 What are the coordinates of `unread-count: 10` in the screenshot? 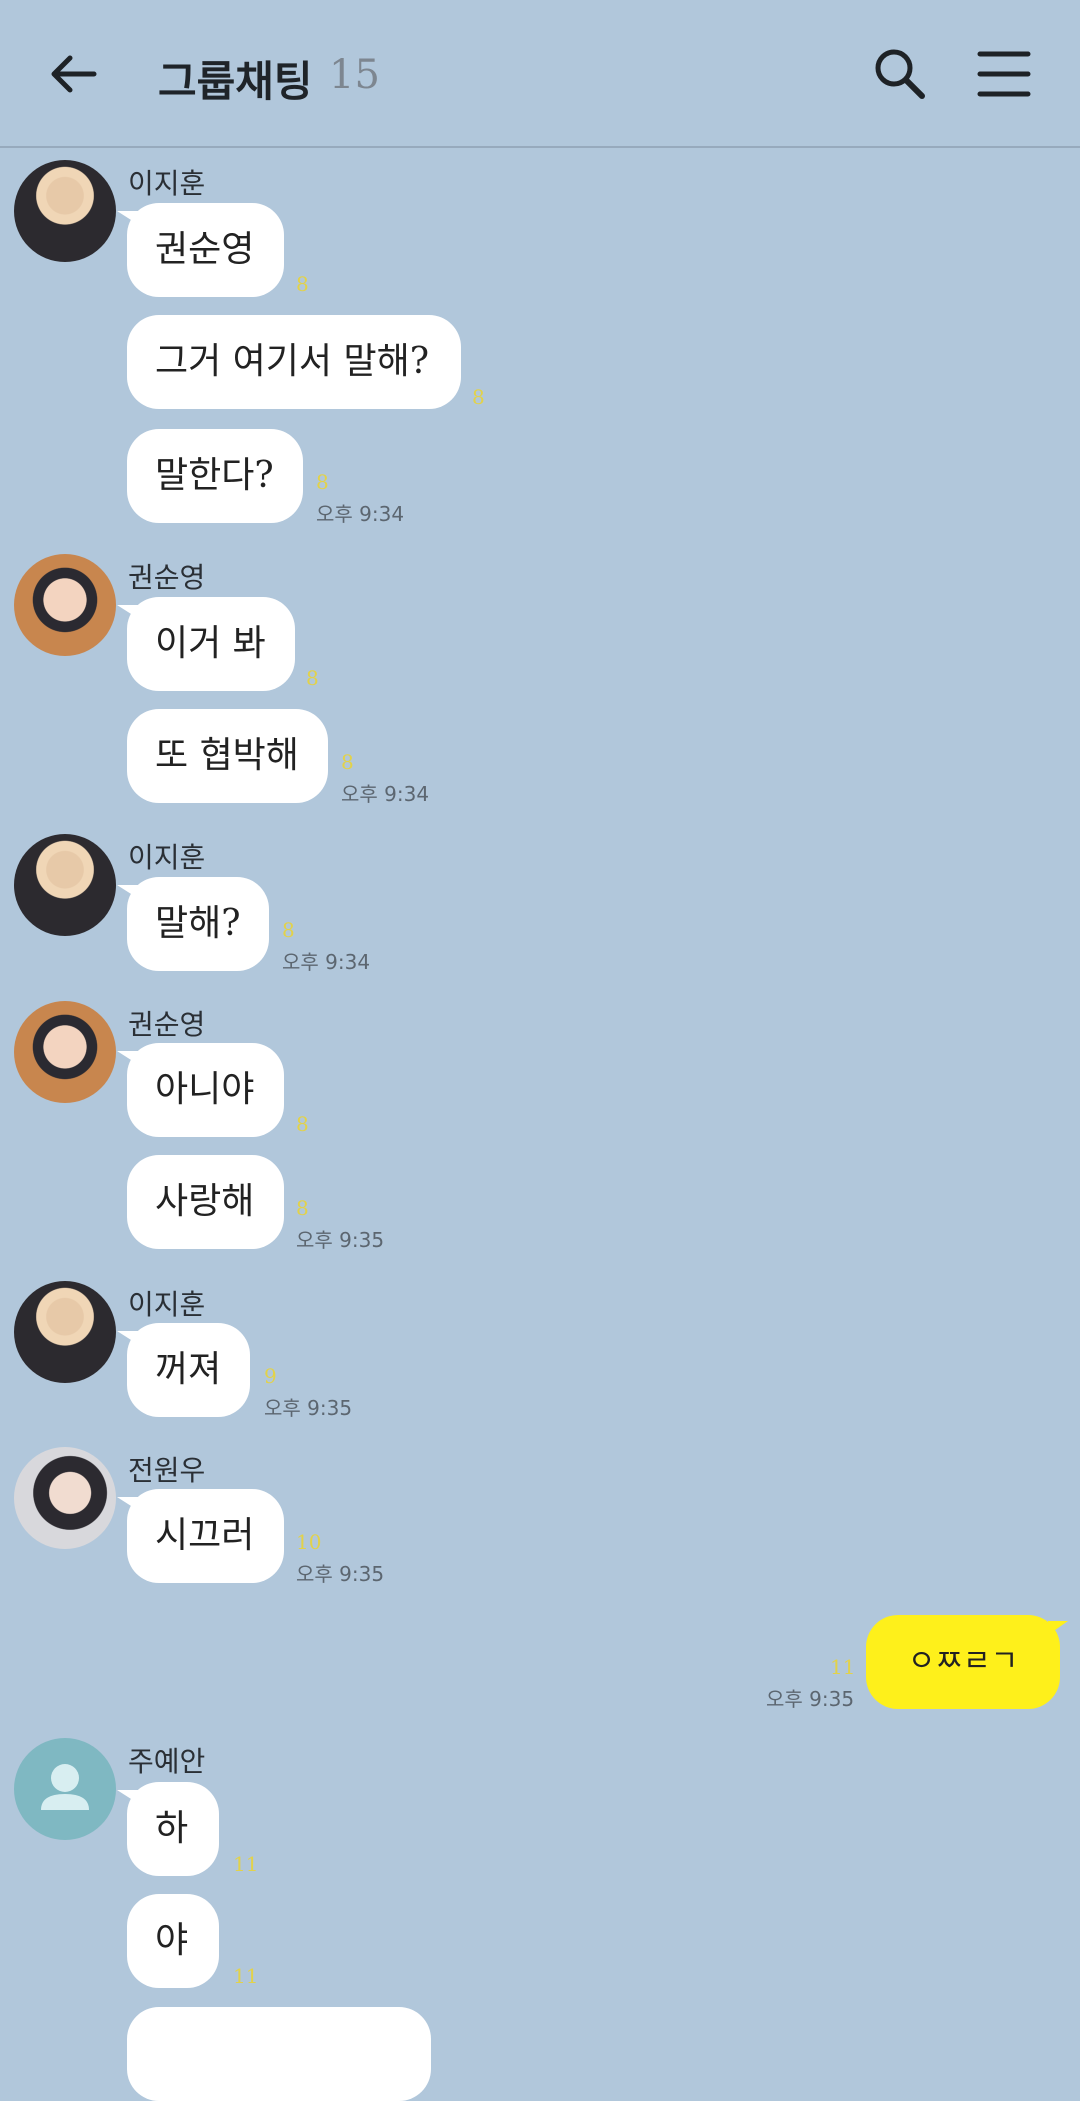 It's located at (309, 1542).